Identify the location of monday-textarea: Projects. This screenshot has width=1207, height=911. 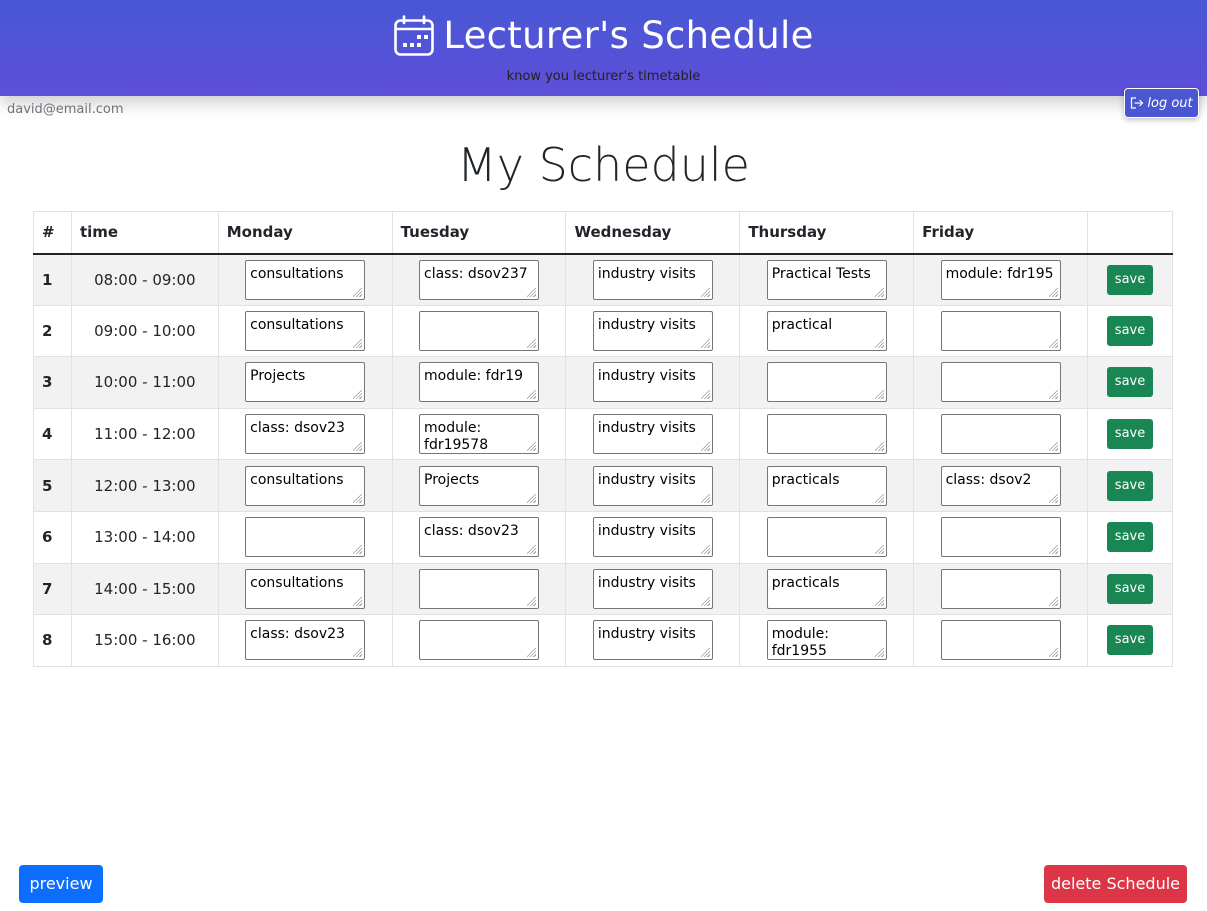
(305, 382).